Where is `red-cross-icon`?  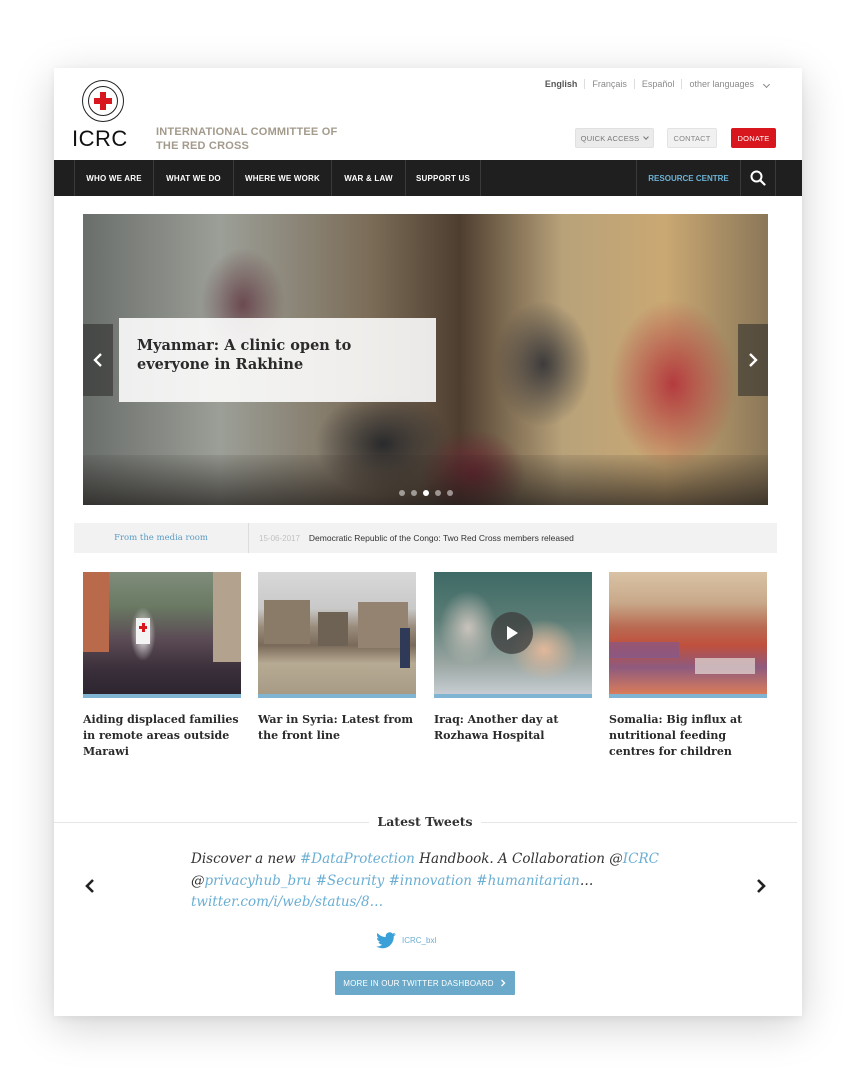 red-cross-icon is located at coordinates (103, 101).